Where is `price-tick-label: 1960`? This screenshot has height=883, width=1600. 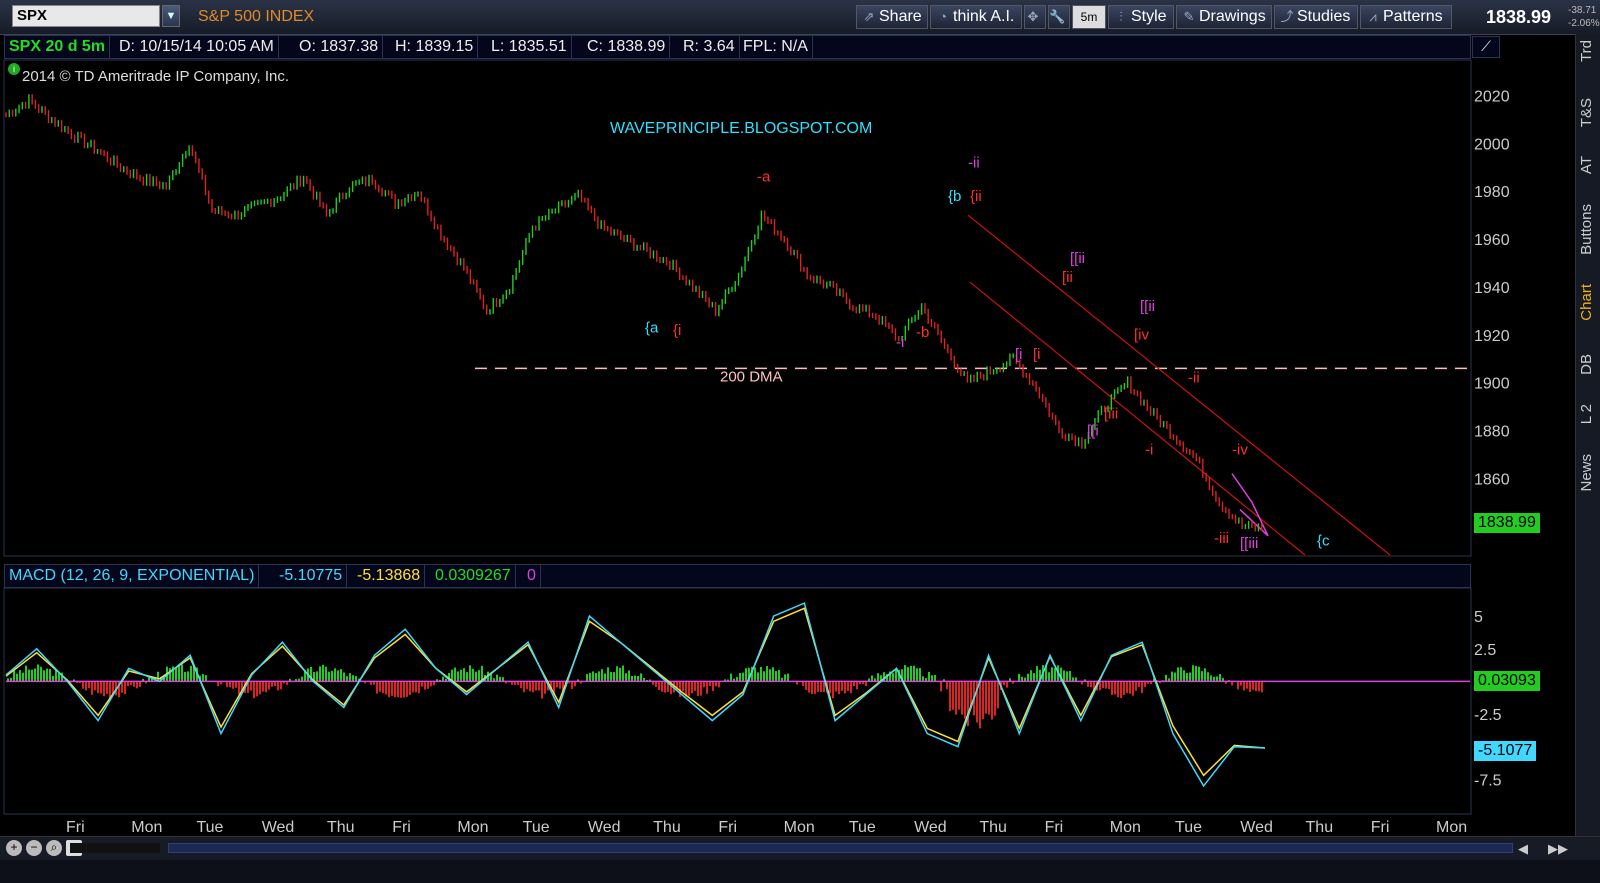 price-tick-label: 1960 is located at coordinates (1492, 240).